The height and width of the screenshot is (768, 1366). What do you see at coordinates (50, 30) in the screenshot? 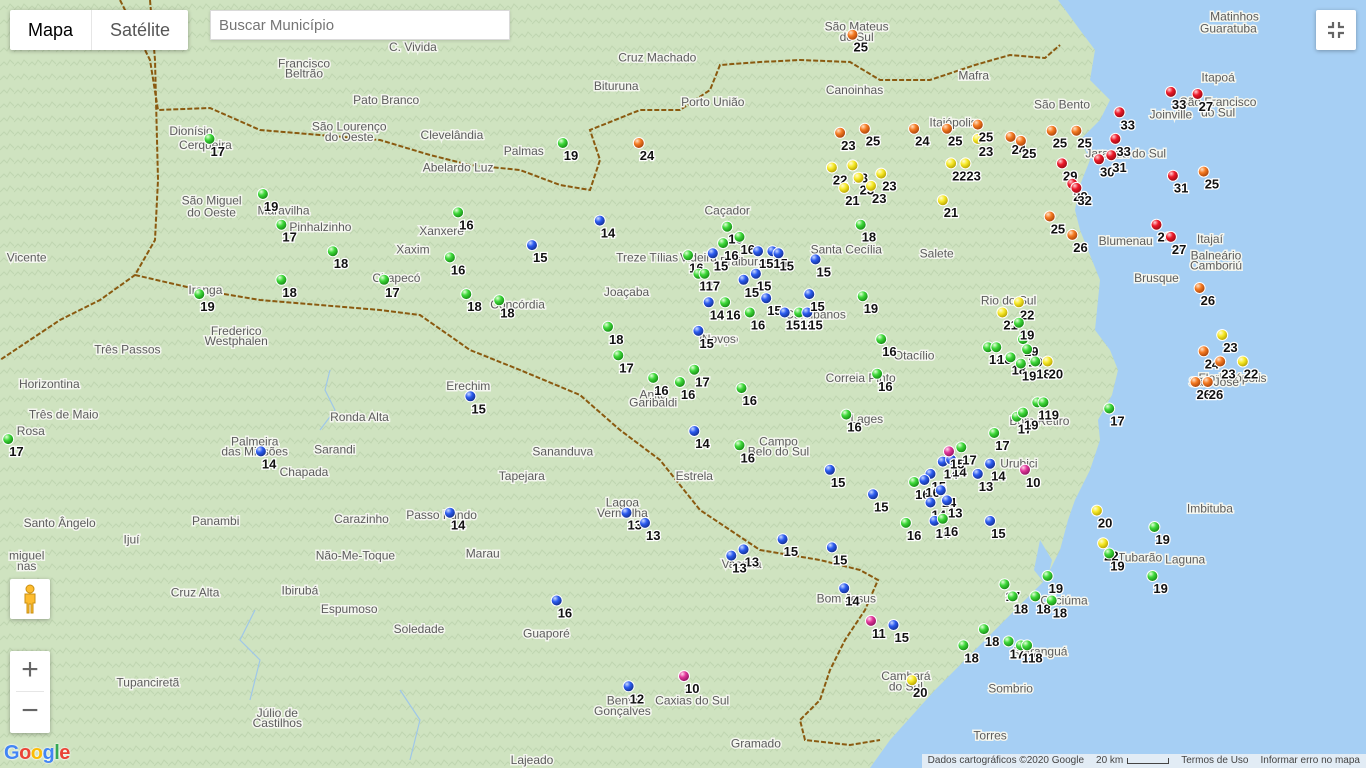
I see `map-type-map-button: Mapa` at bounding box center [50, 30].